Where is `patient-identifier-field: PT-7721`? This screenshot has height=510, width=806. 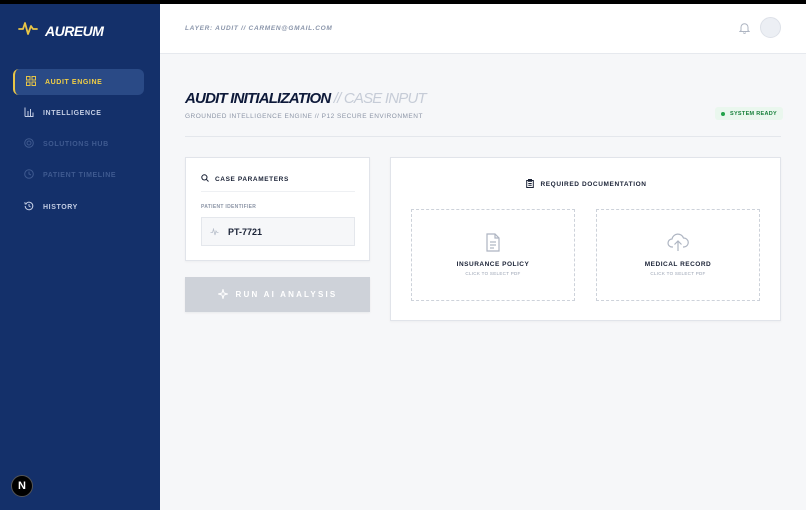
patient-identifier-field: PT-7721 is located at coordinates (278, 231).